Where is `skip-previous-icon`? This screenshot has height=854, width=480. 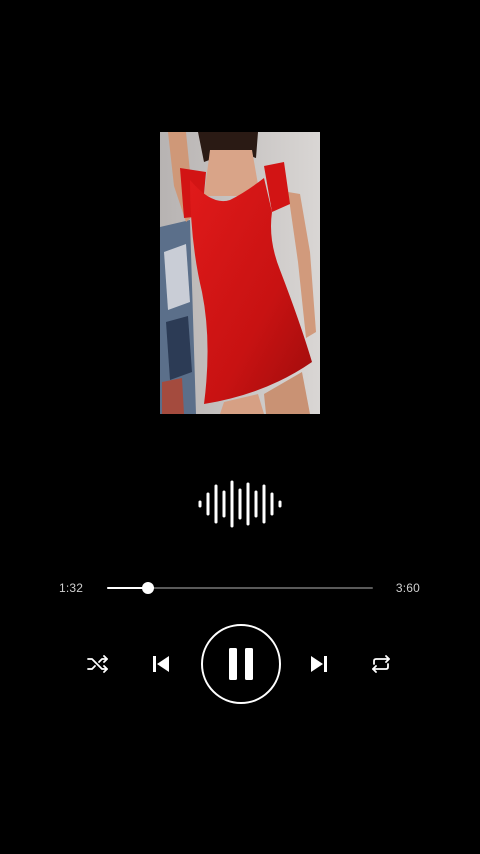
skip-previous-icon is located at coordinates (161, 664).